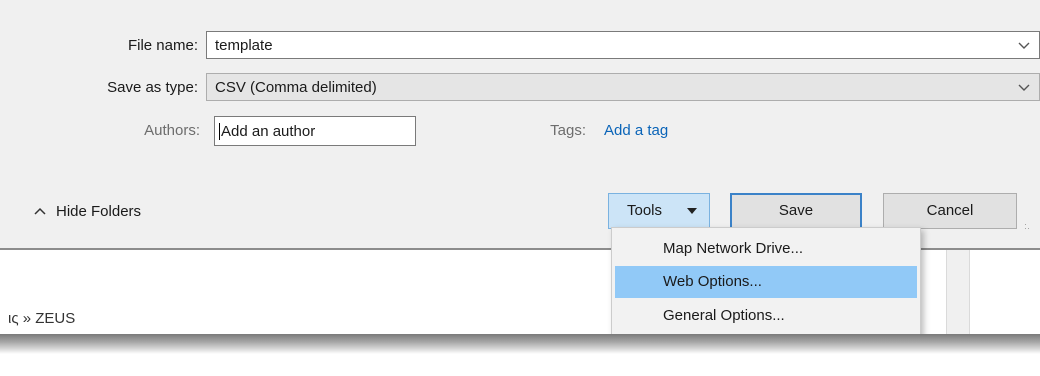  Describe the element at coordinates (41, 318) in the screenshot. I see `breadcrumb: ις » ZEUS` at that location.